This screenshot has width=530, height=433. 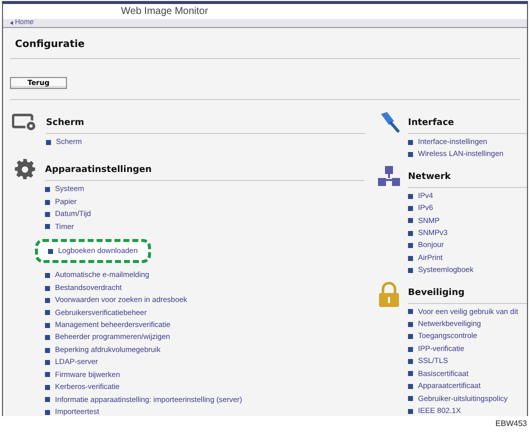 I want to click on figure-code: EBW453, so click(x=511, y=424).